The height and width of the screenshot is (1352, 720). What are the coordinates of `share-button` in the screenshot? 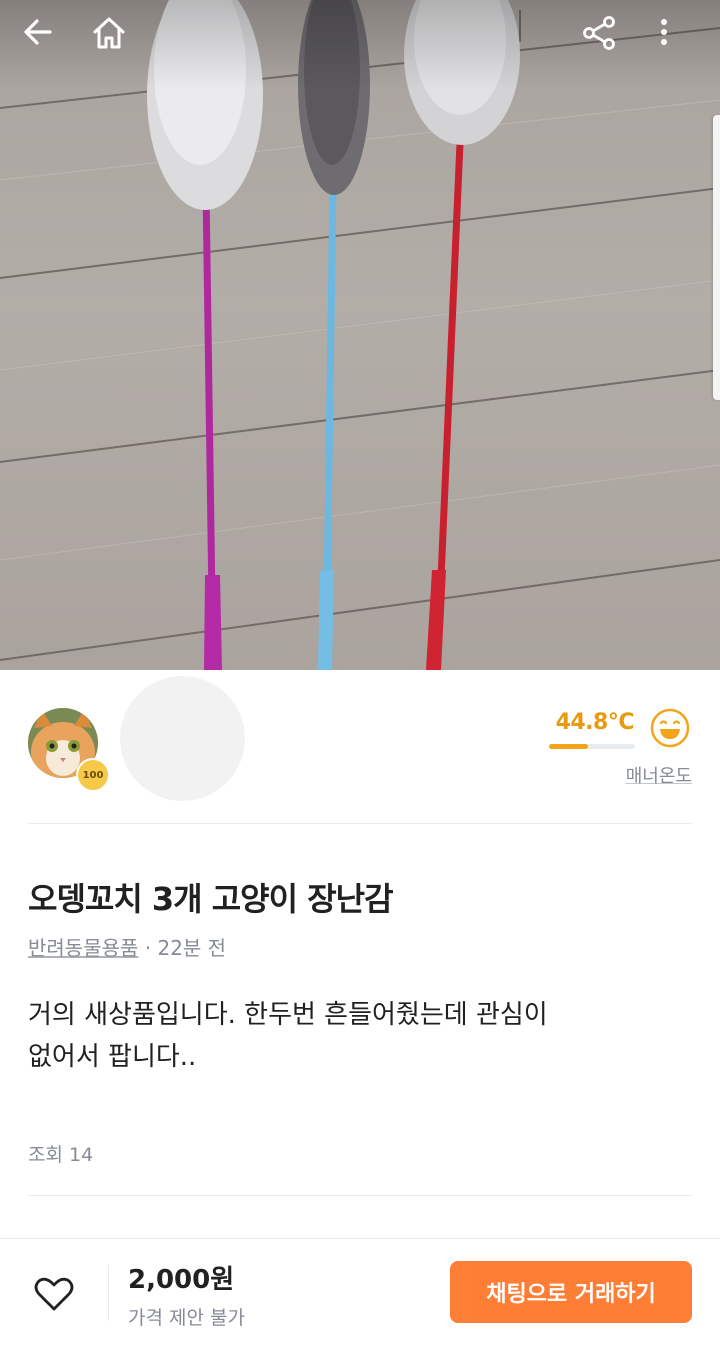 It's located at (608, 42).